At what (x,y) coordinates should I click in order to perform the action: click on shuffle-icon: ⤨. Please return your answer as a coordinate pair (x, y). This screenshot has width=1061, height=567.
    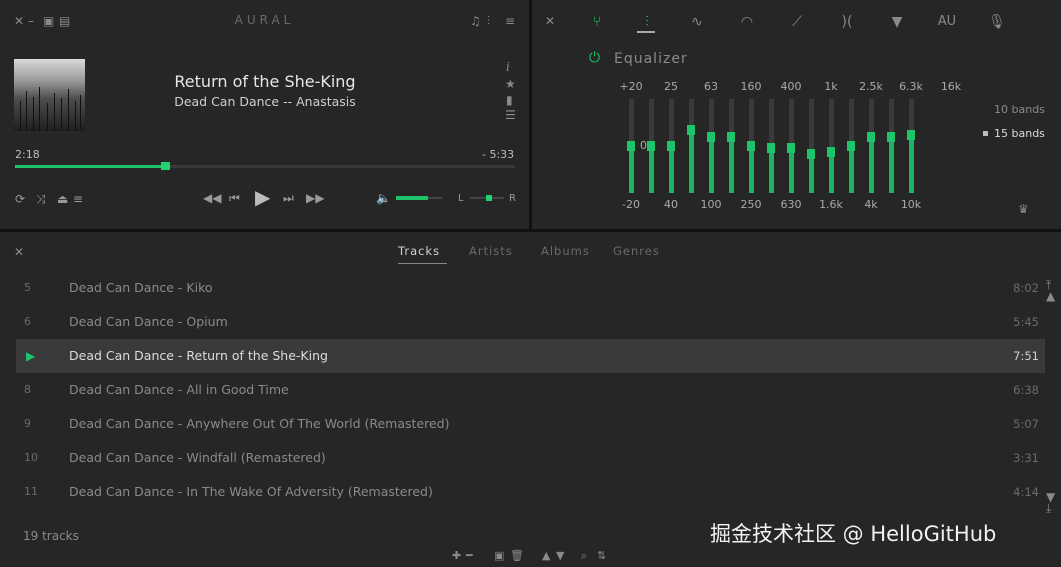
    Looking at the image, I should click on (41, 199).